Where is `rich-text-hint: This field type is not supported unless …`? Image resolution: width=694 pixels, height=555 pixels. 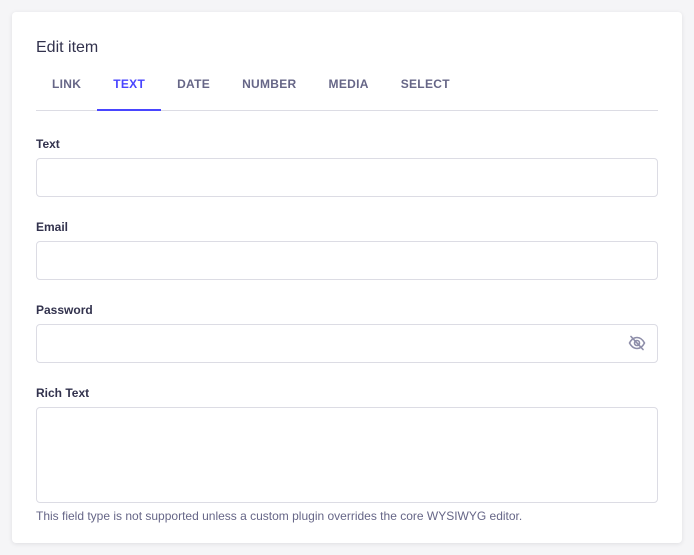
rich-text-hint: This field type is not supported unless … is located at coordinates (279, 516).